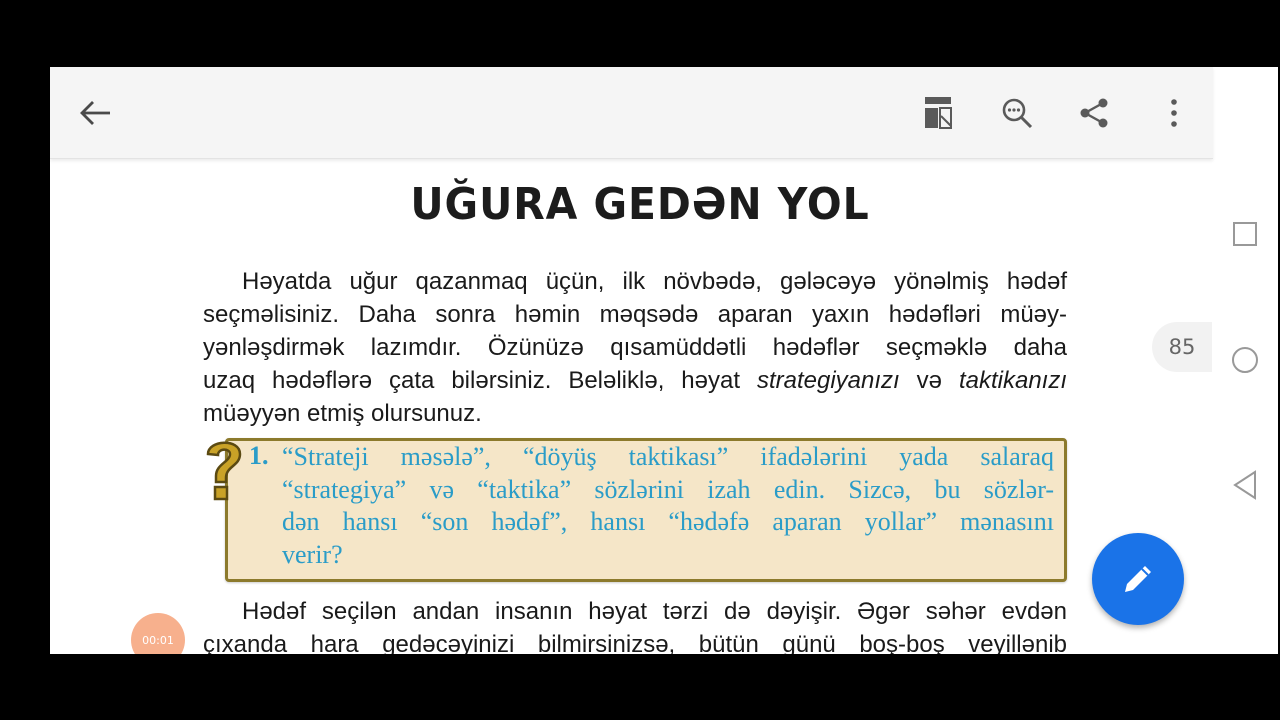 This screenshot has height=720, width=1280. Describe the element at coordinates (312, 554) in the screenshot. I see `question-line: verir?` at that location.